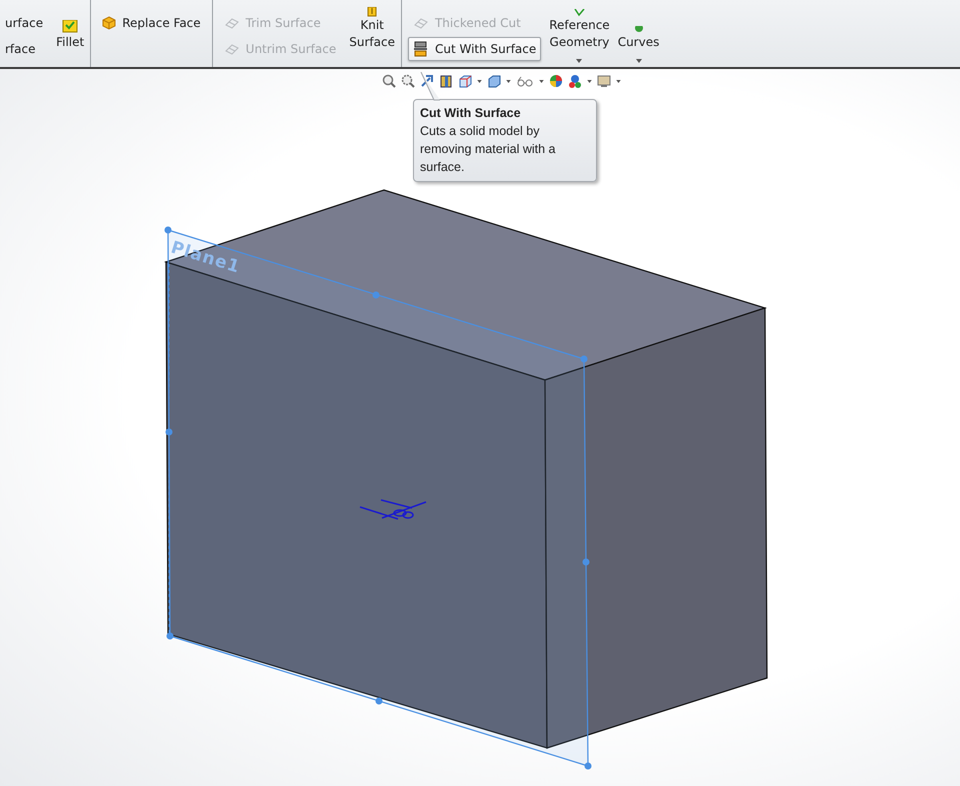  Describe the element at coordinates (603, 81) in the screenshot. I see `display-settings-icon` at that location.